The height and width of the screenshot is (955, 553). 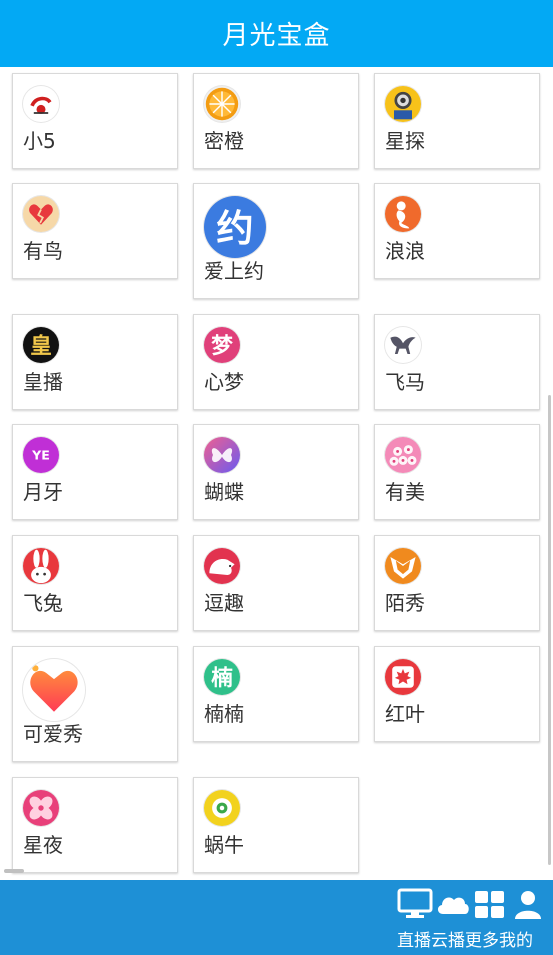 I want to click on app-card: 有美, so click(x=457, y=472).